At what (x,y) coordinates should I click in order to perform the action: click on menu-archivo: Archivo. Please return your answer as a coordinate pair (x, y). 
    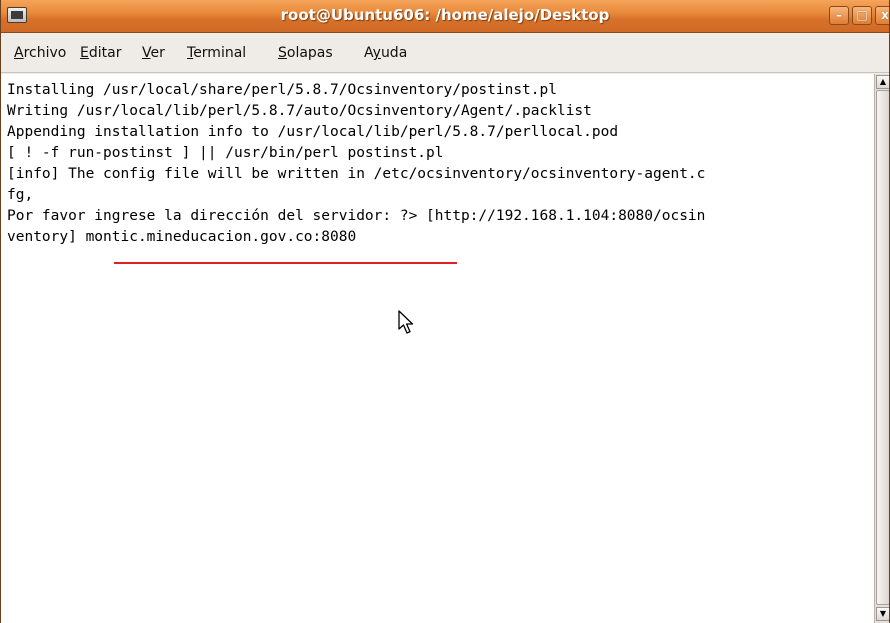
    Looking at the image, I should click on (40, 53).